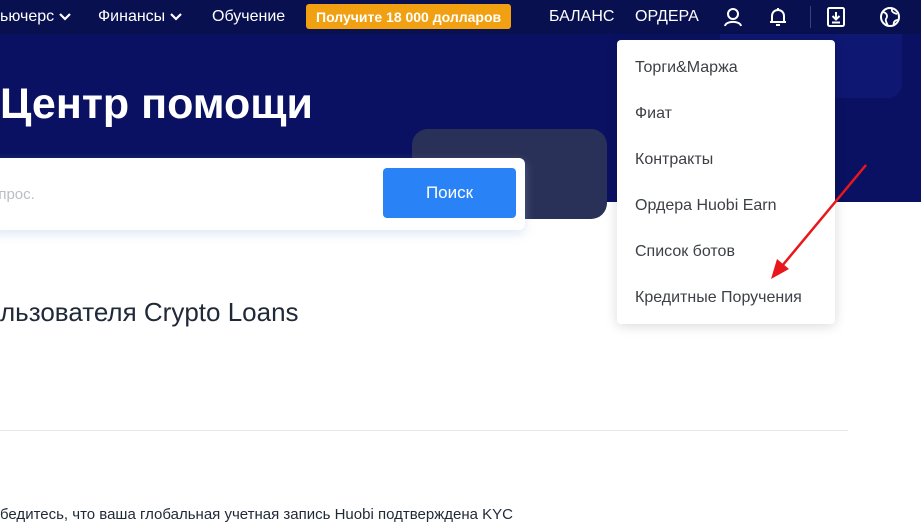 The height and width of the screenshot is (524, 921). What do you see at coordinates (778, 17) in the screenshot?
I see `bell-icon` at bounding box center [778, 17].